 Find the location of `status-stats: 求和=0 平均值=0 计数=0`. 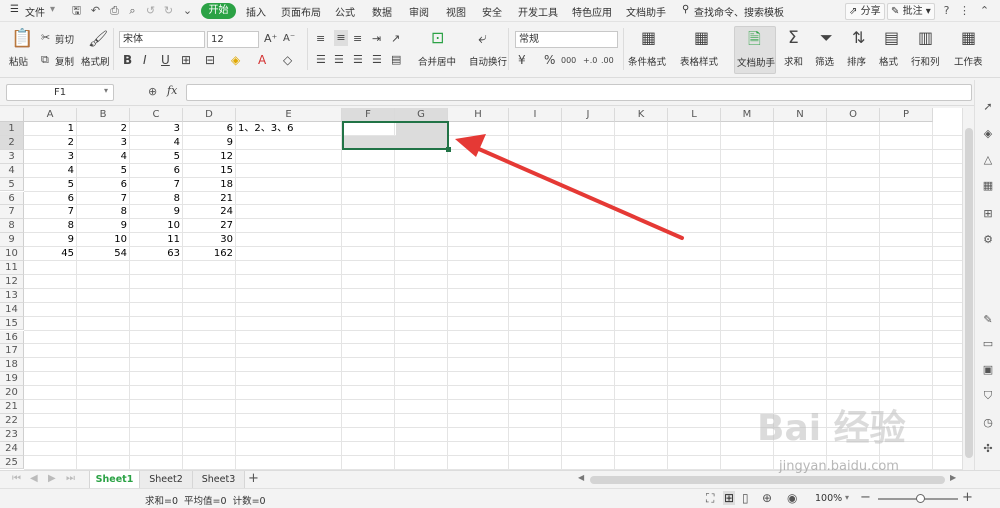

status-stats: 求和=0 平均值=0 计数=0 is located at coordinates (205, 501).